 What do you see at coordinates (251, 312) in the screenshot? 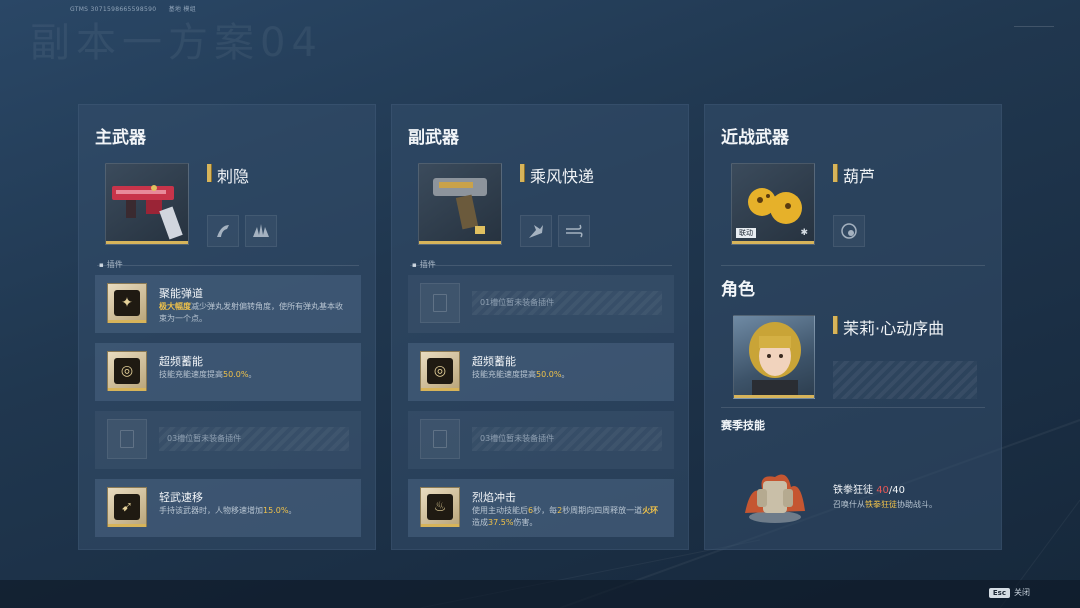
I see `plugin-desc: 极大幅度减少弹丸发射偏转角度，使所有弹丸基本收束为一个点。` at bounding box center [251, 312].